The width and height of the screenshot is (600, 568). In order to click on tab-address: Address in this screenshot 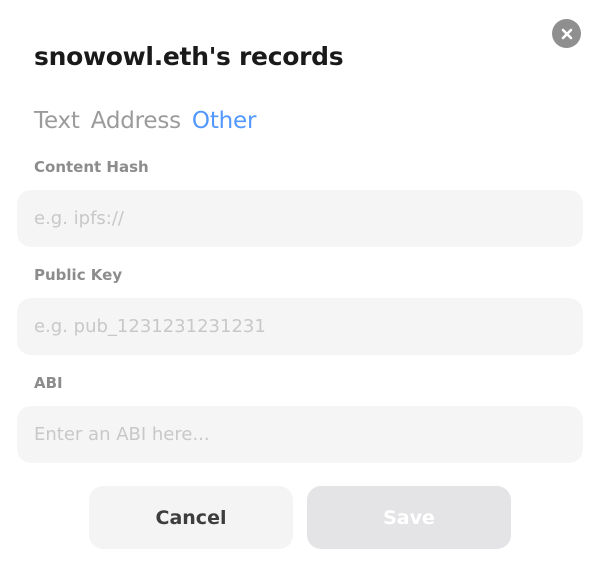, I will do `click(136, 121)`.